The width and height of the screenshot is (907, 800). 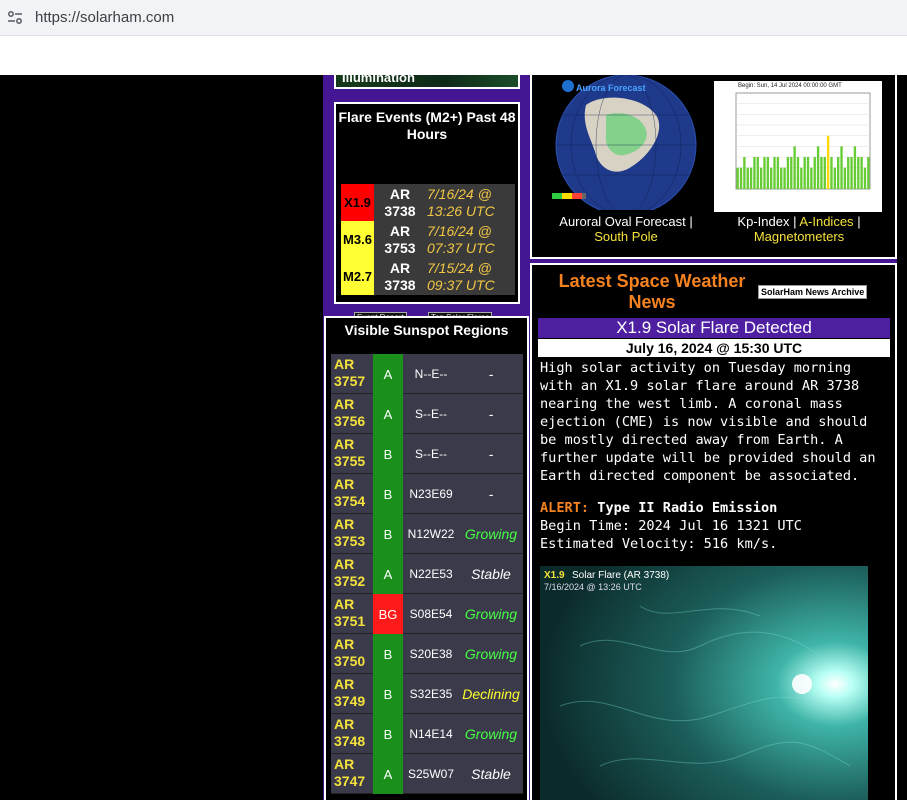 I want to click on aurora-caption: Auroral Oval Forecast | South Pole, so click(x=626, y=229).